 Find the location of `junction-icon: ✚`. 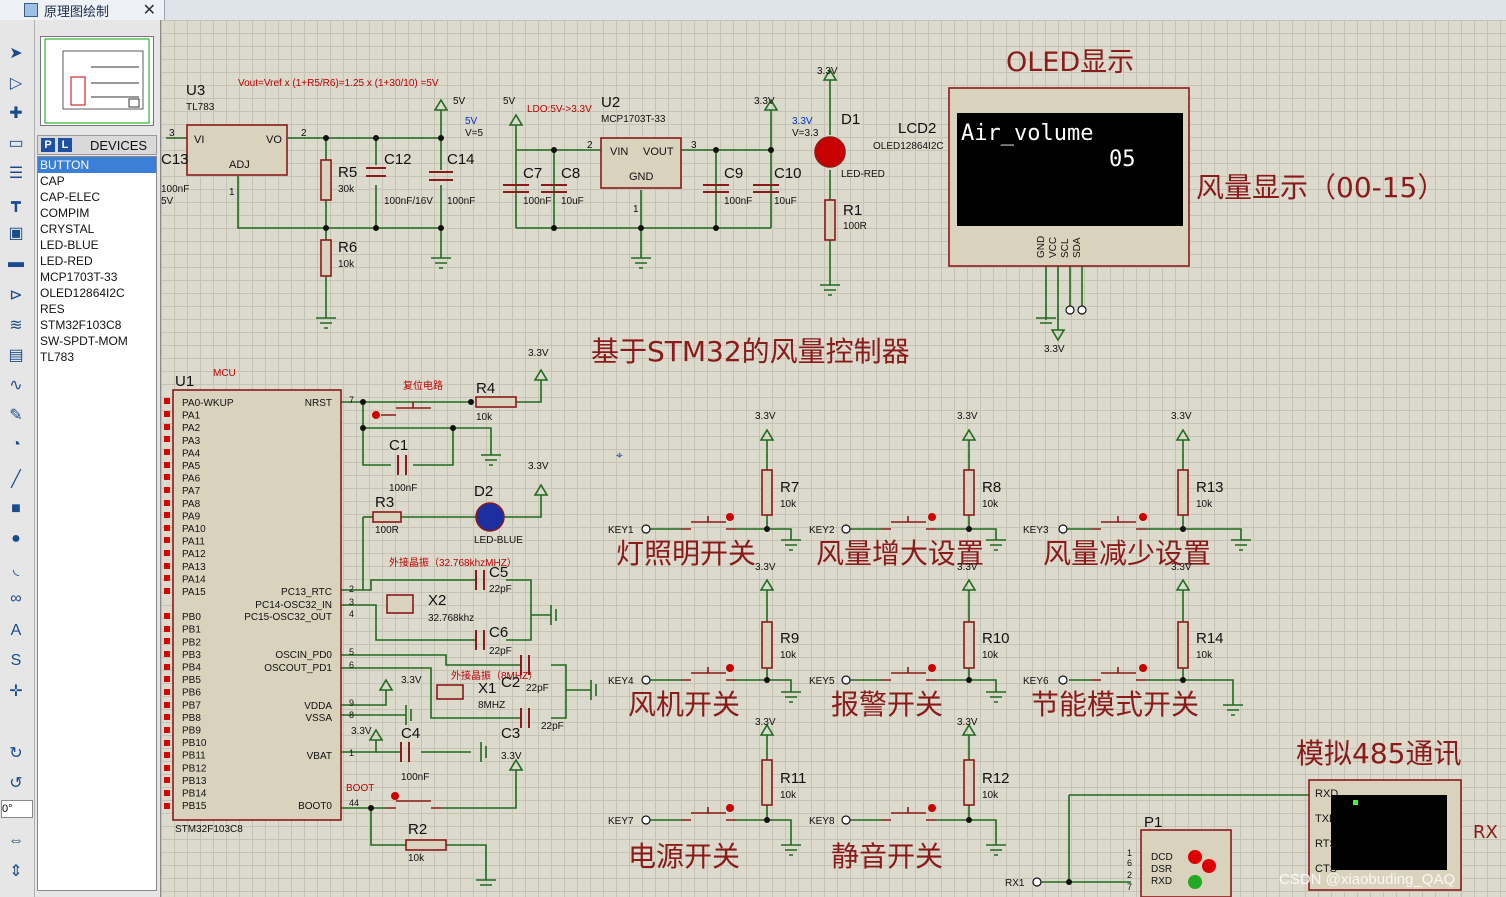

junction-icon: ✚ is located at coordinates (16, 113).